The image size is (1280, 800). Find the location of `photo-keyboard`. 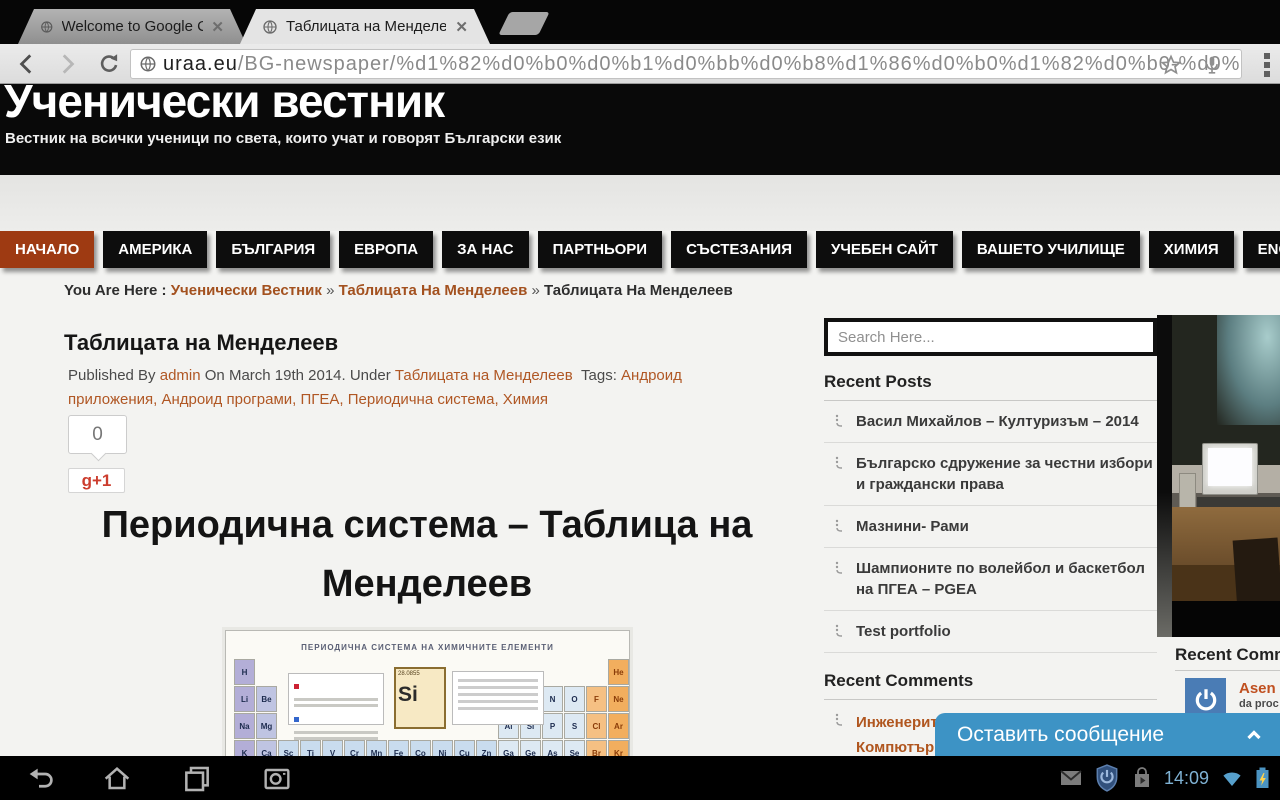

photo-keyboard is located at coordinates (1238, 502).